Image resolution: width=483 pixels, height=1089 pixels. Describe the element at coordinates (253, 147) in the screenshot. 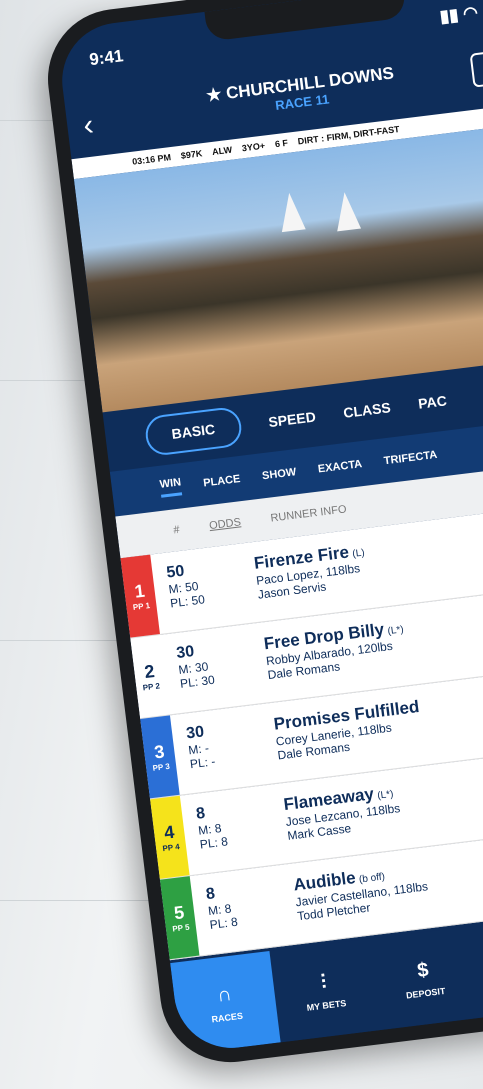

I see `age-restriction: 3YO+` at that location.